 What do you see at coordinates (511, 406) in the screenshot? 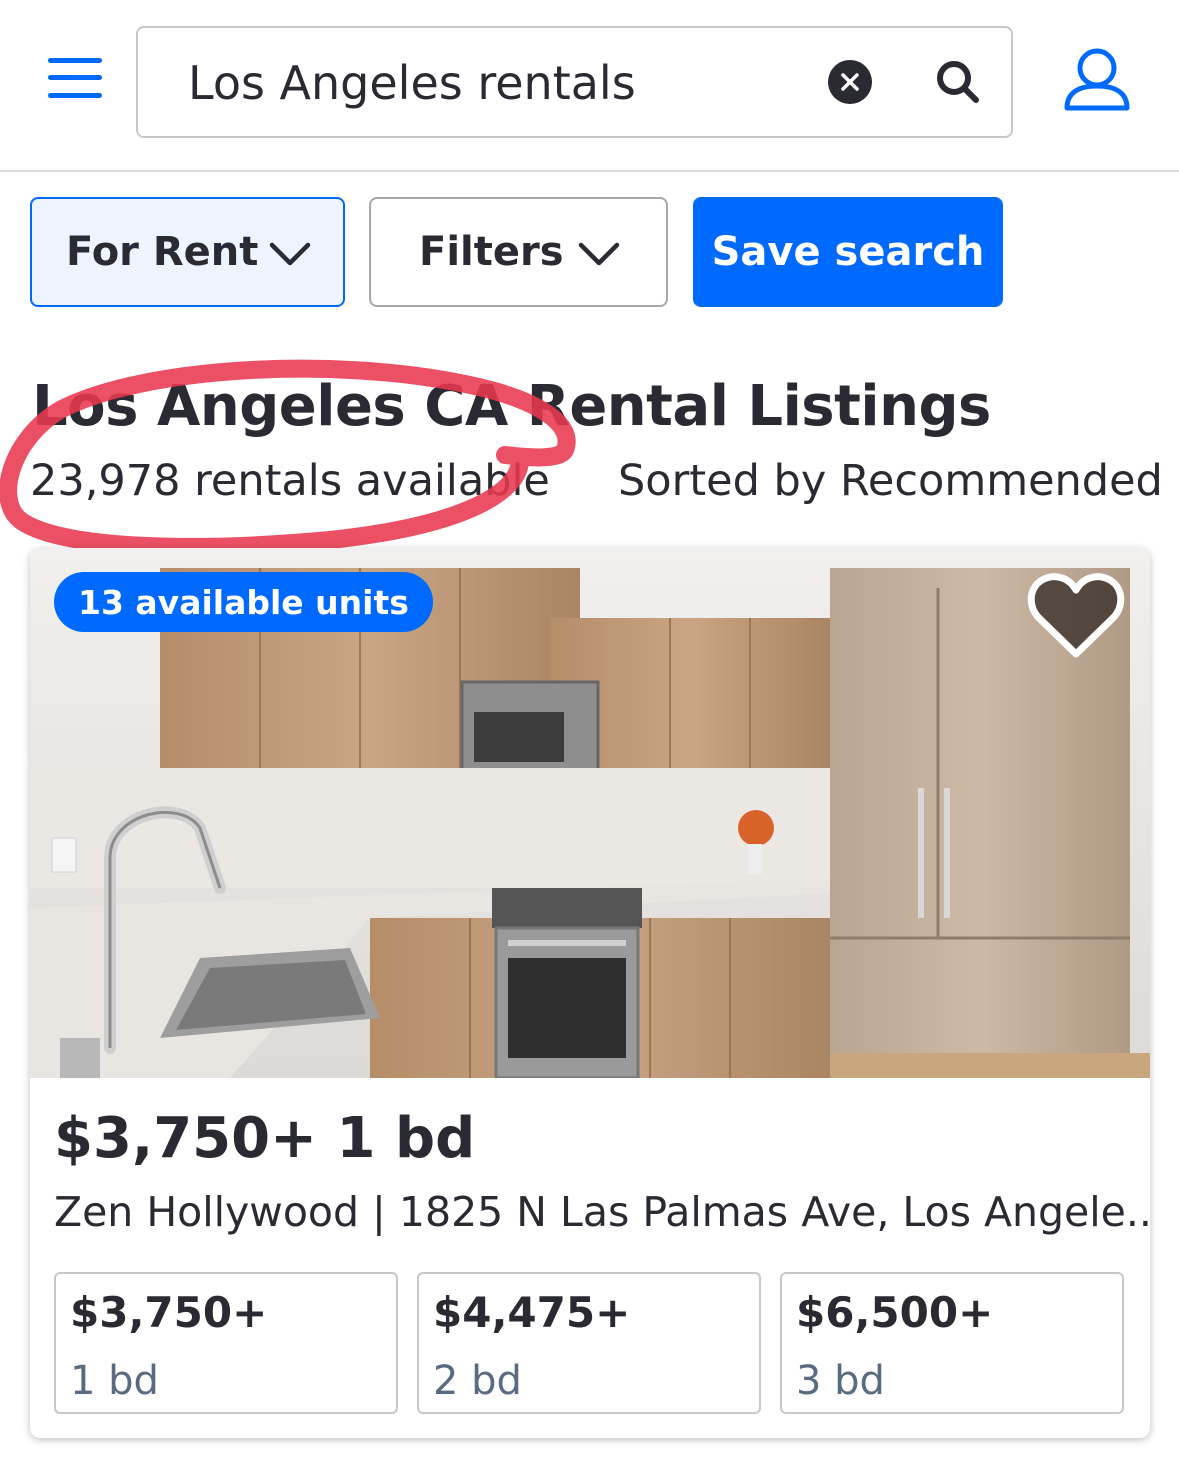
I see `page-title: Los Angeles CA Rental Listings` at bounding box center [511, 406].